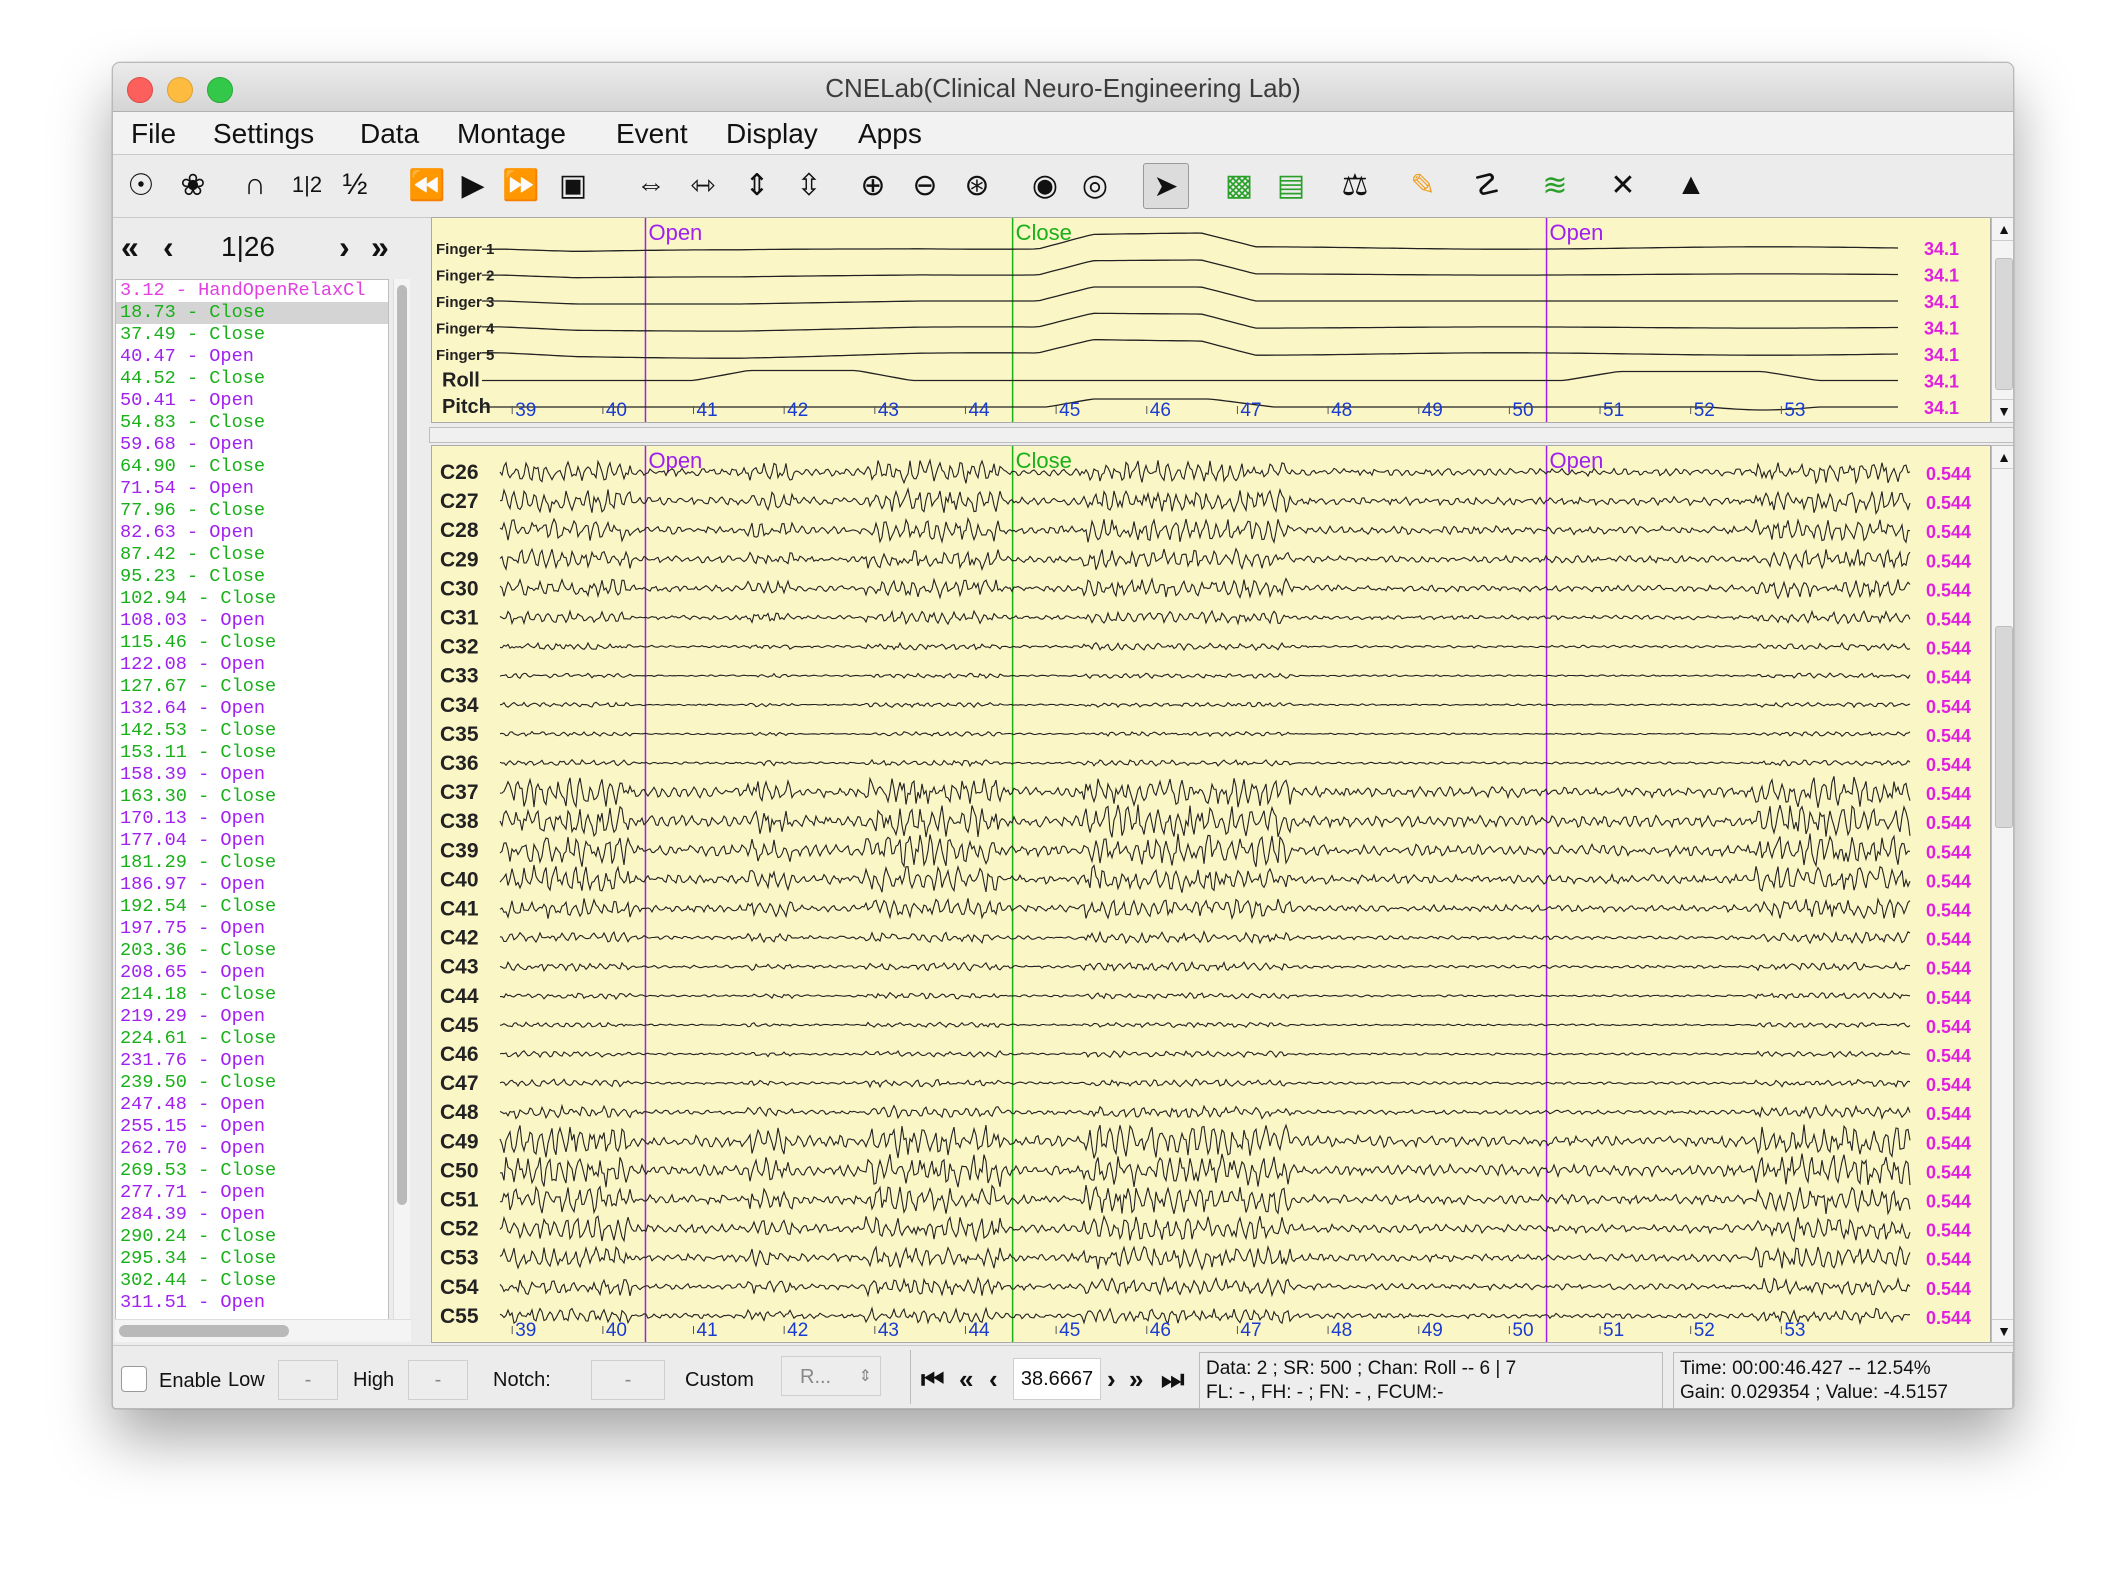 Image resolution: width=2124 pixels, height=1570 pixels. Describe the element at coordinates (252, 973) in the screenshot. I see `event-list-item: 208.65 - Open` at that location.